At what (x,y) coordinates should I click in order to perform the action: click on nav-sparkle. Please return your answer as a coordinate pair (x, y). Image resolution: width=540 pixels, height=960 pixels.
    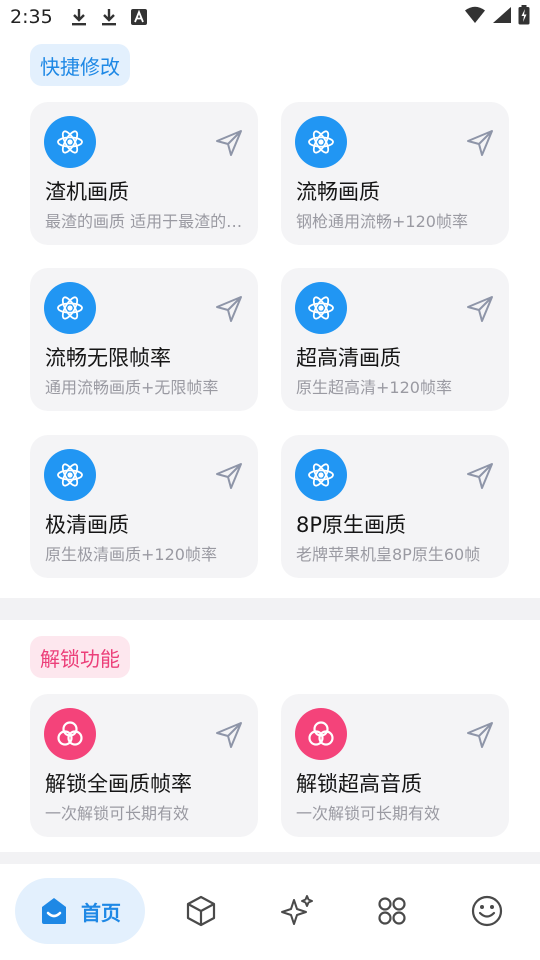
    Looking at the image, I should click on (297, 911).